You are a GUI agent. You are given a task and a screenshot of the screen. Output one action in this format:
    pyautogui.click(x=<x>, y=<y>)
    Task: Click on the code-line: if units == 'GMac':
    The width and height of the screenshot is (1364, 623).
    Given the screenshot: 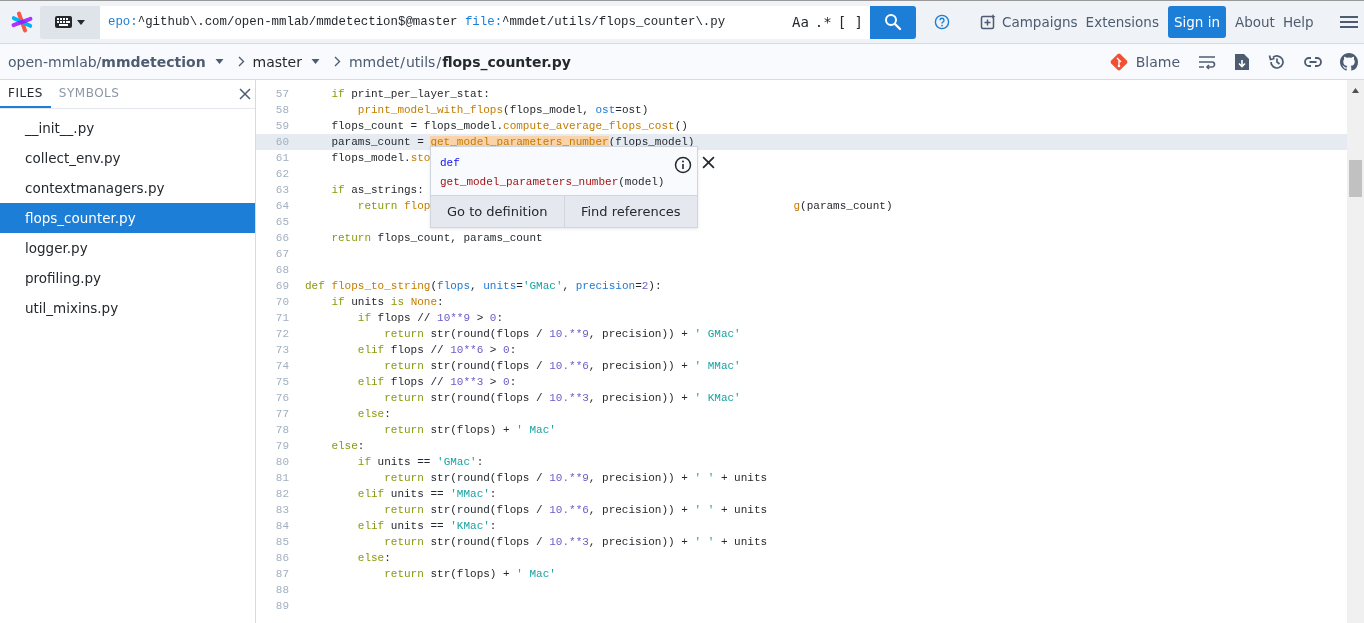 What is the action you would take?
    pyautogui.click(x=420, y=462)
    